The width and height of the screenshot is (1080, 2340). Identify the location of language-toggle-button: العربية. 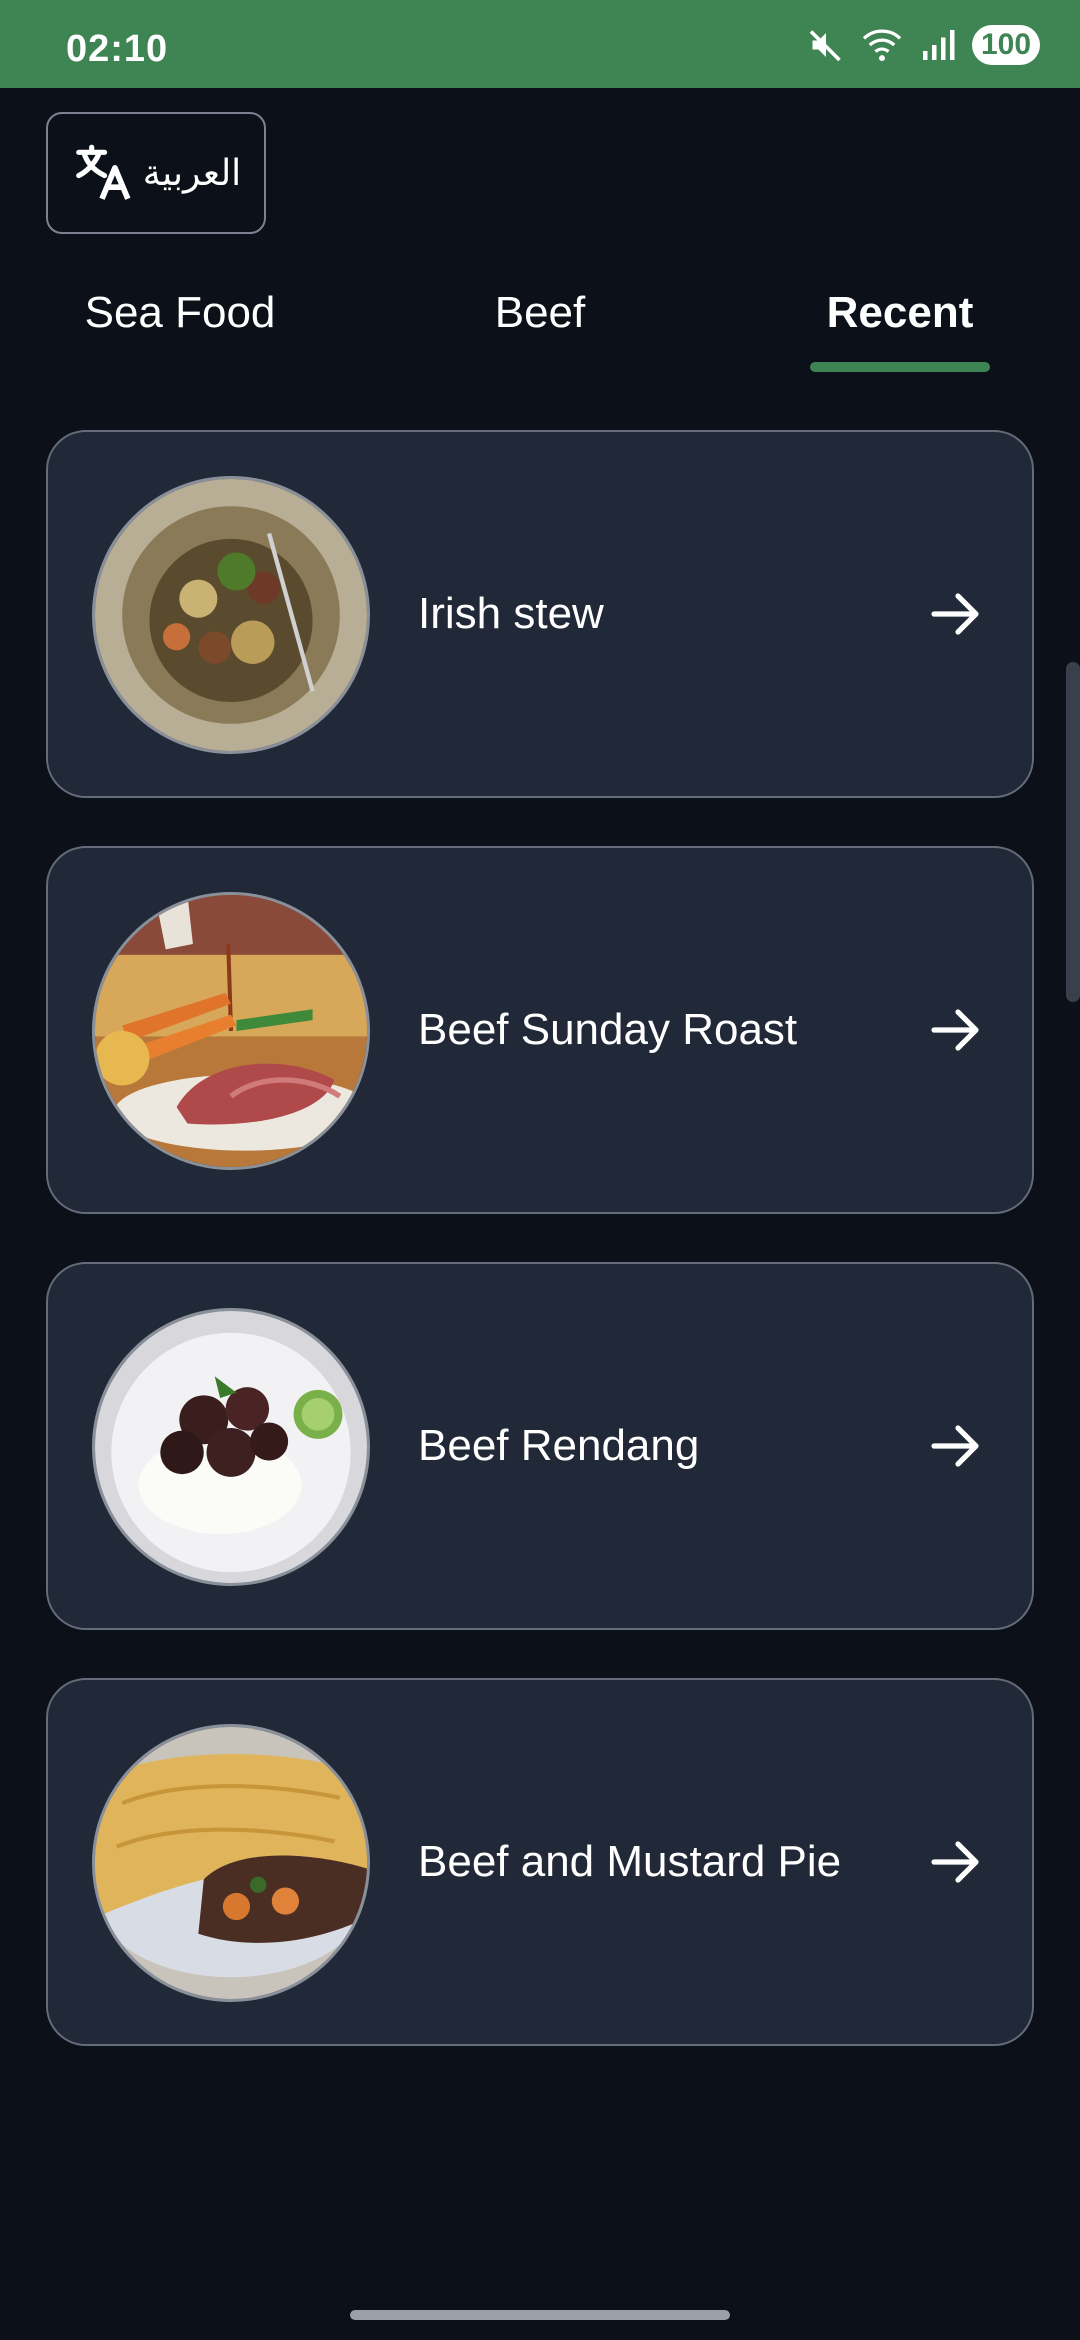
(156, 173).